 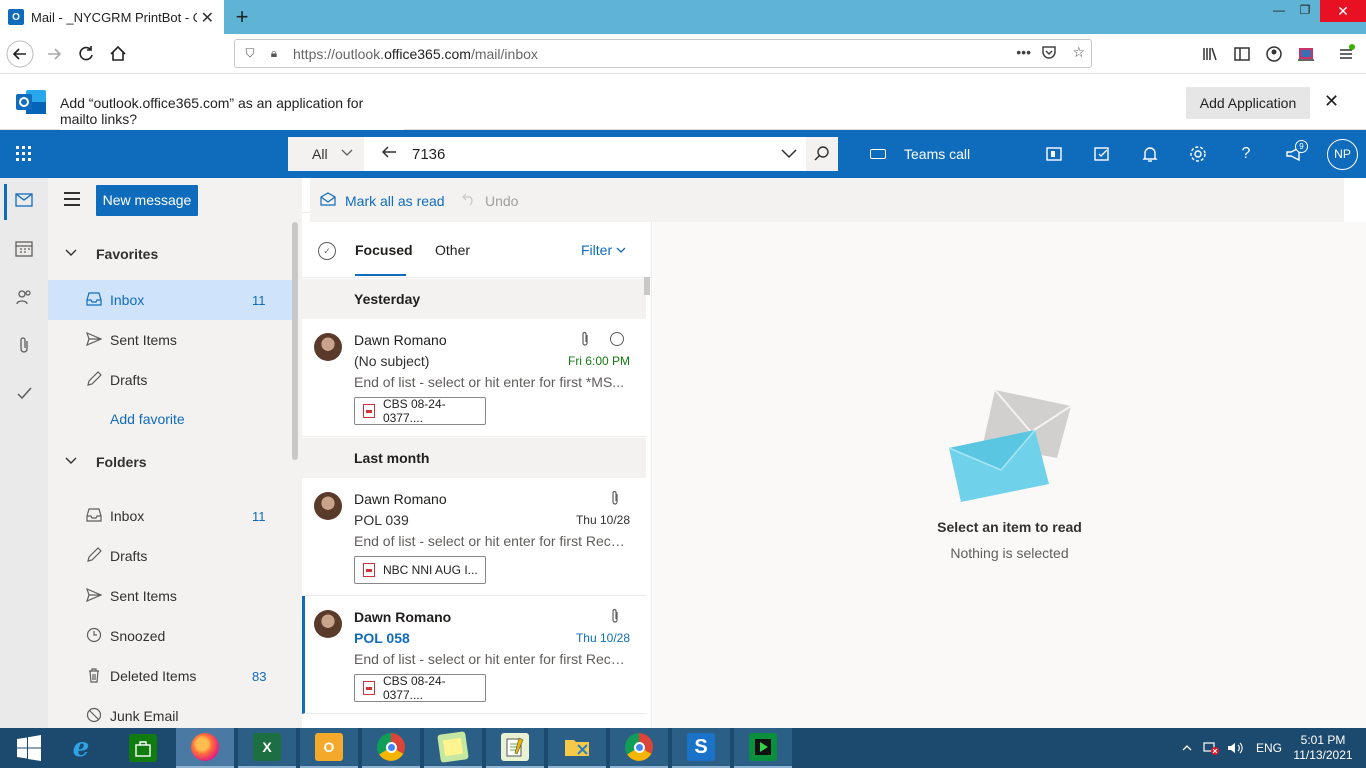 I want to click on pocket-icon, so click(x=1049, y=53).